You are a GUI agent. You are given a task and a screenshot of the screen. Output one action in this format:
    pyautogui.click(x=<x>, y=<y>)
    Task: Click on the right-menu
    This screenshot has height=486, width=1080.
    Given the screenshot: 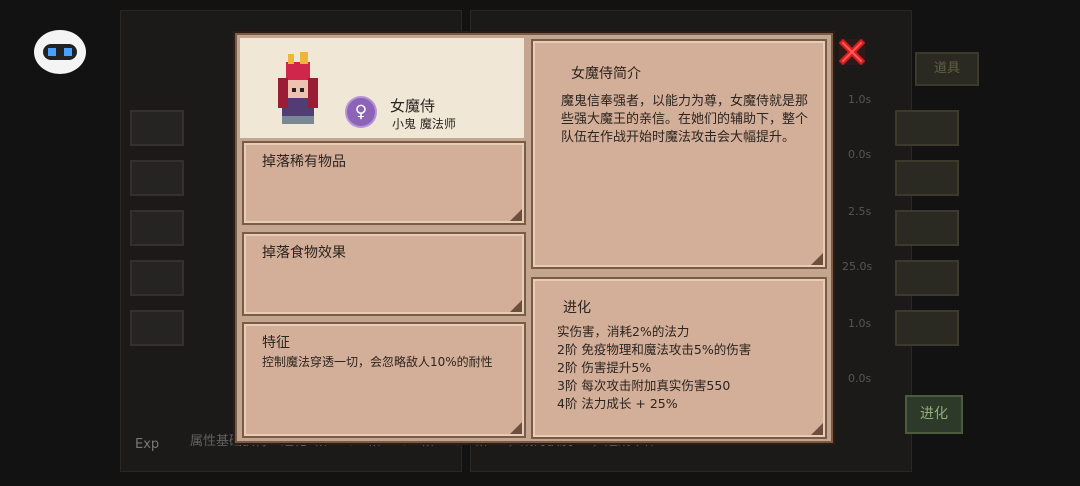 What is the action you would take?
    pyautogui.click(x=930, y=230)
    